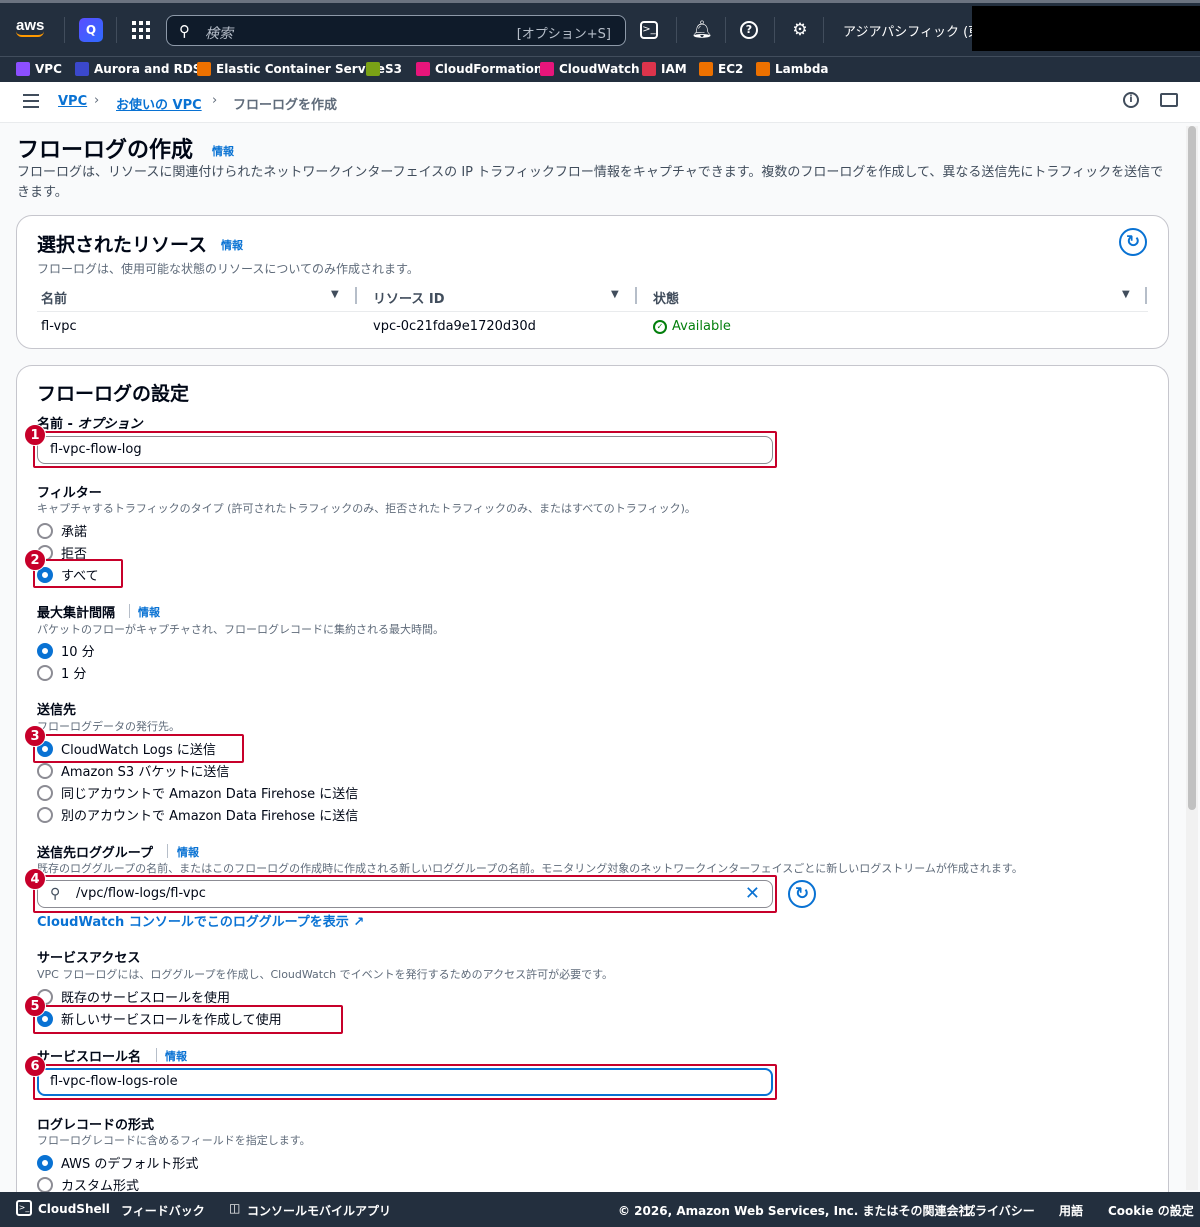 The image size is (1200, 1227). What do you see at coordinates (31, 101) in the screenshot?
I see `side-navigation-menu-icon` at bounding box center [31, 101].